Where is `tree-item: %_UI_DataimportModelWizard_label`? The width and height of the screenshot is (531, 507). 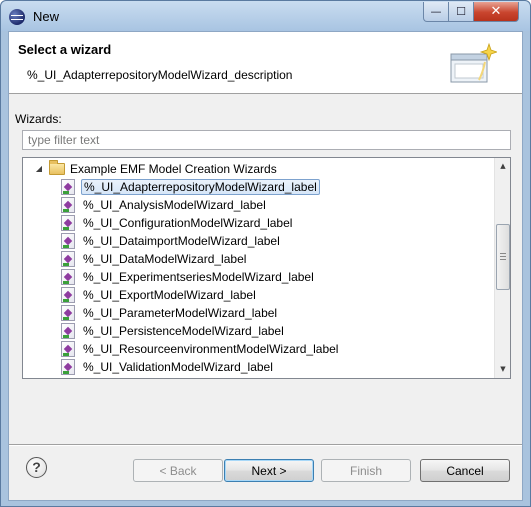 tree-item: %_UI_DataimportModelWizard_label is located at coordinates (281, 241).